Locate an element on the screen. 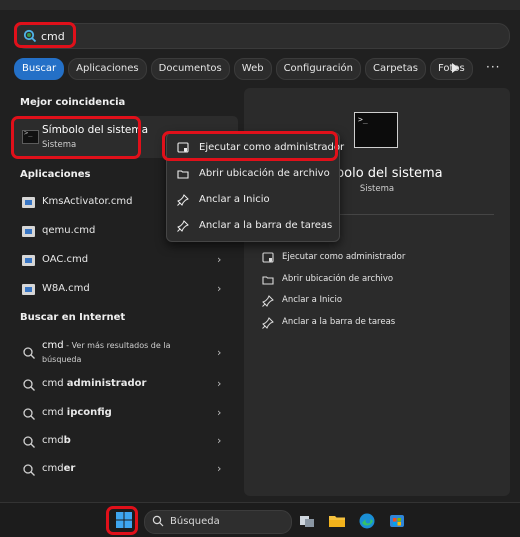 The width and height of the screenshot is (520, 537). detail-action-run-as-admin: Ejecutar como administrador is located at coordinates (377, 258).